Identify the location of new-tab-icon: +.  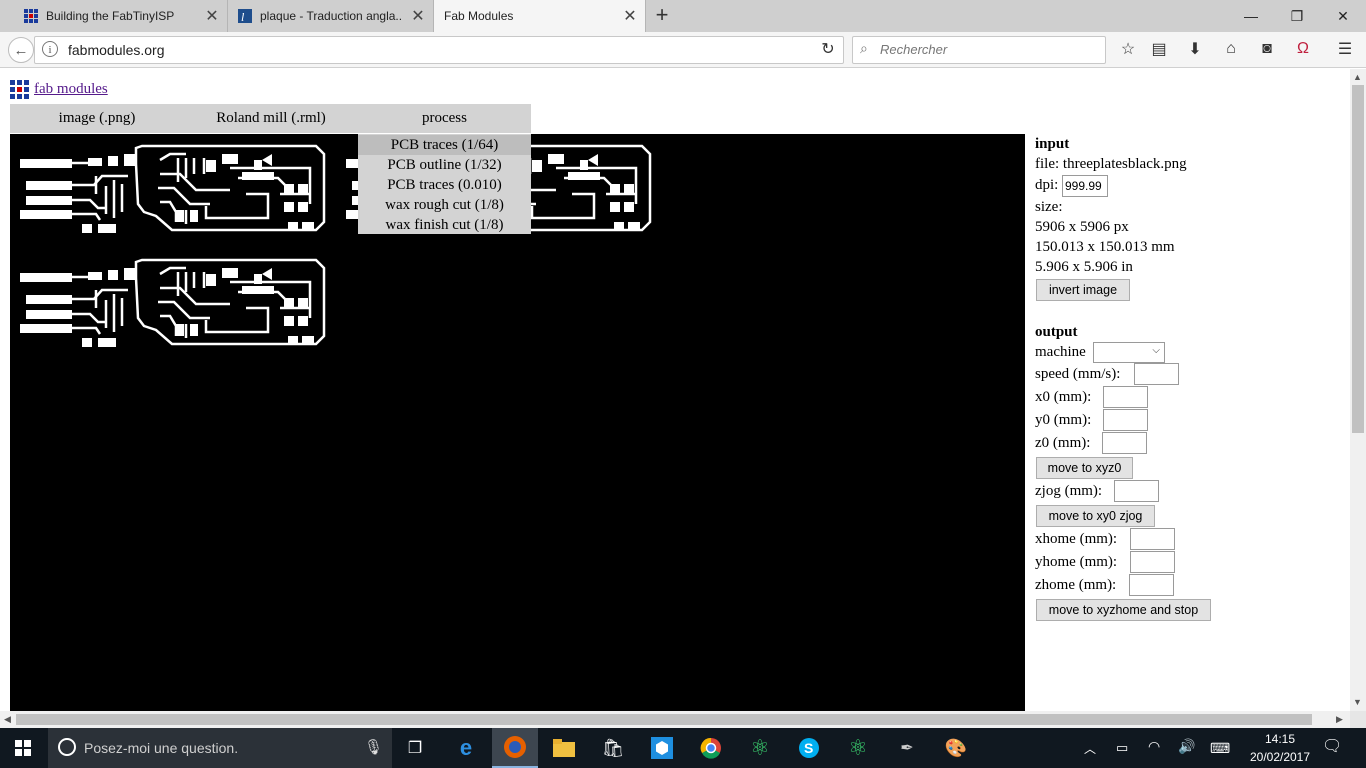
(662, 16).